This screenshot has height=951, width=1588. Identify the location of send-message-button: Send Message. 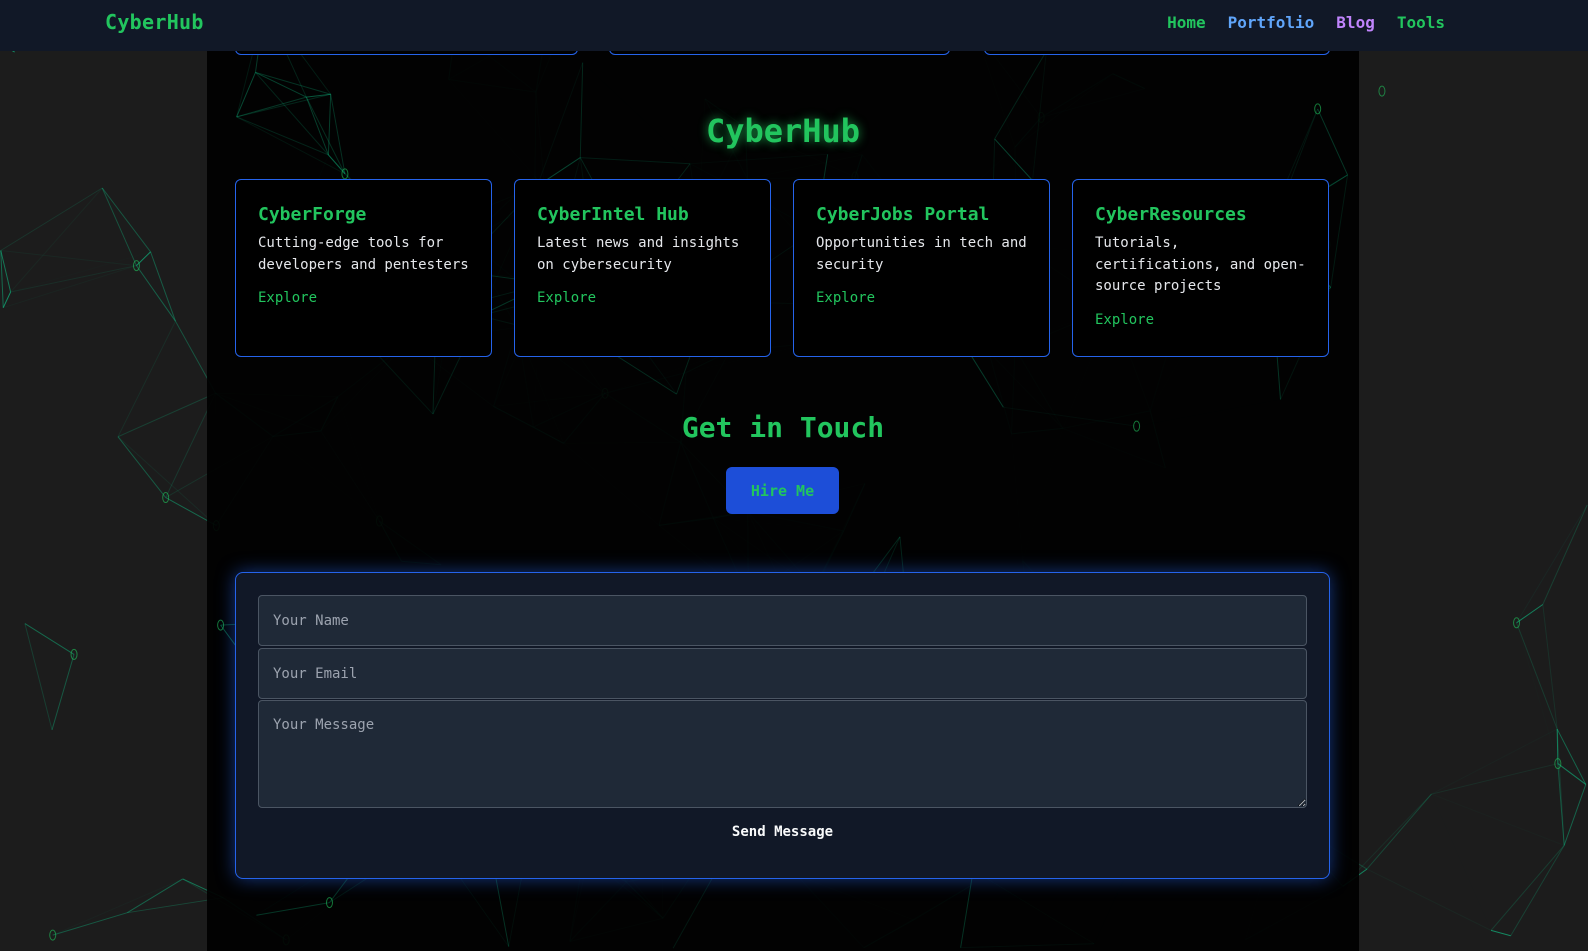
(782, 832).